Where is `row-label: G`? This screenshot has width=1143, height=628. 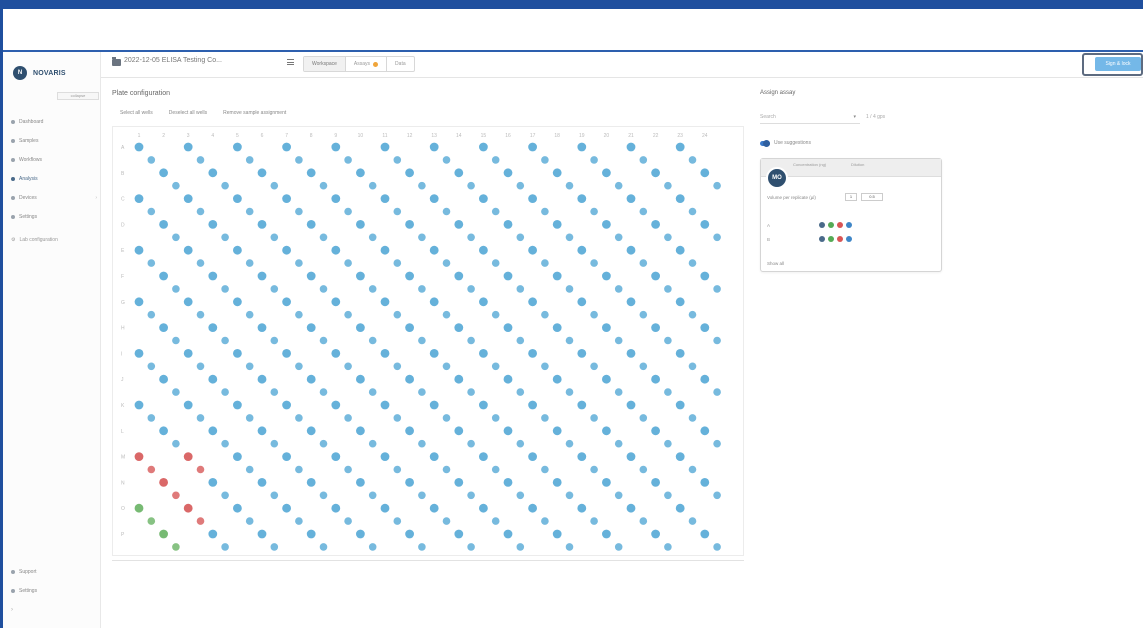 row-label: G is located at coordinates (123, 303).